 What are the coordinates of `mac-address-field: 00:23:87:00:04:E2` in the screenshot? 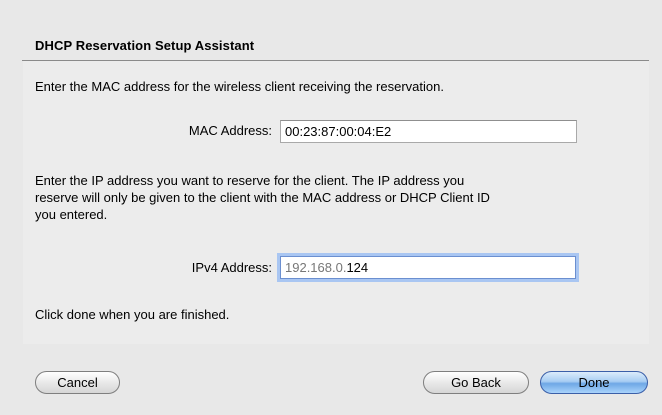 It's located at (428, 131).